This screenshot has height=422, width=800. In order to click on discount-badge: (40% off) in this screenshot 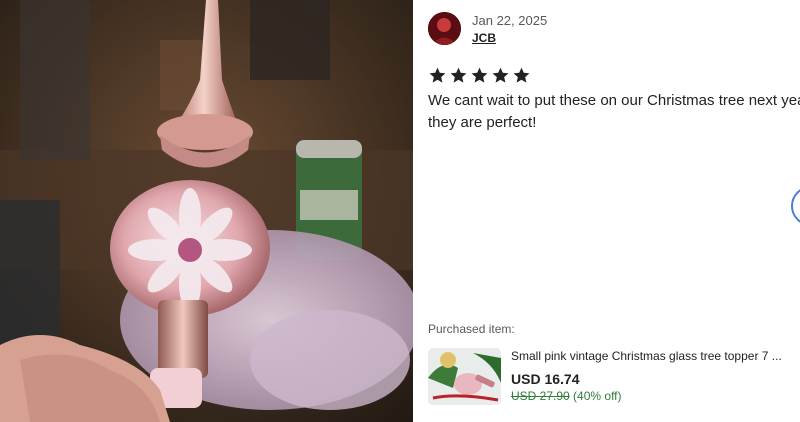, I will do `click(597, 396)`.